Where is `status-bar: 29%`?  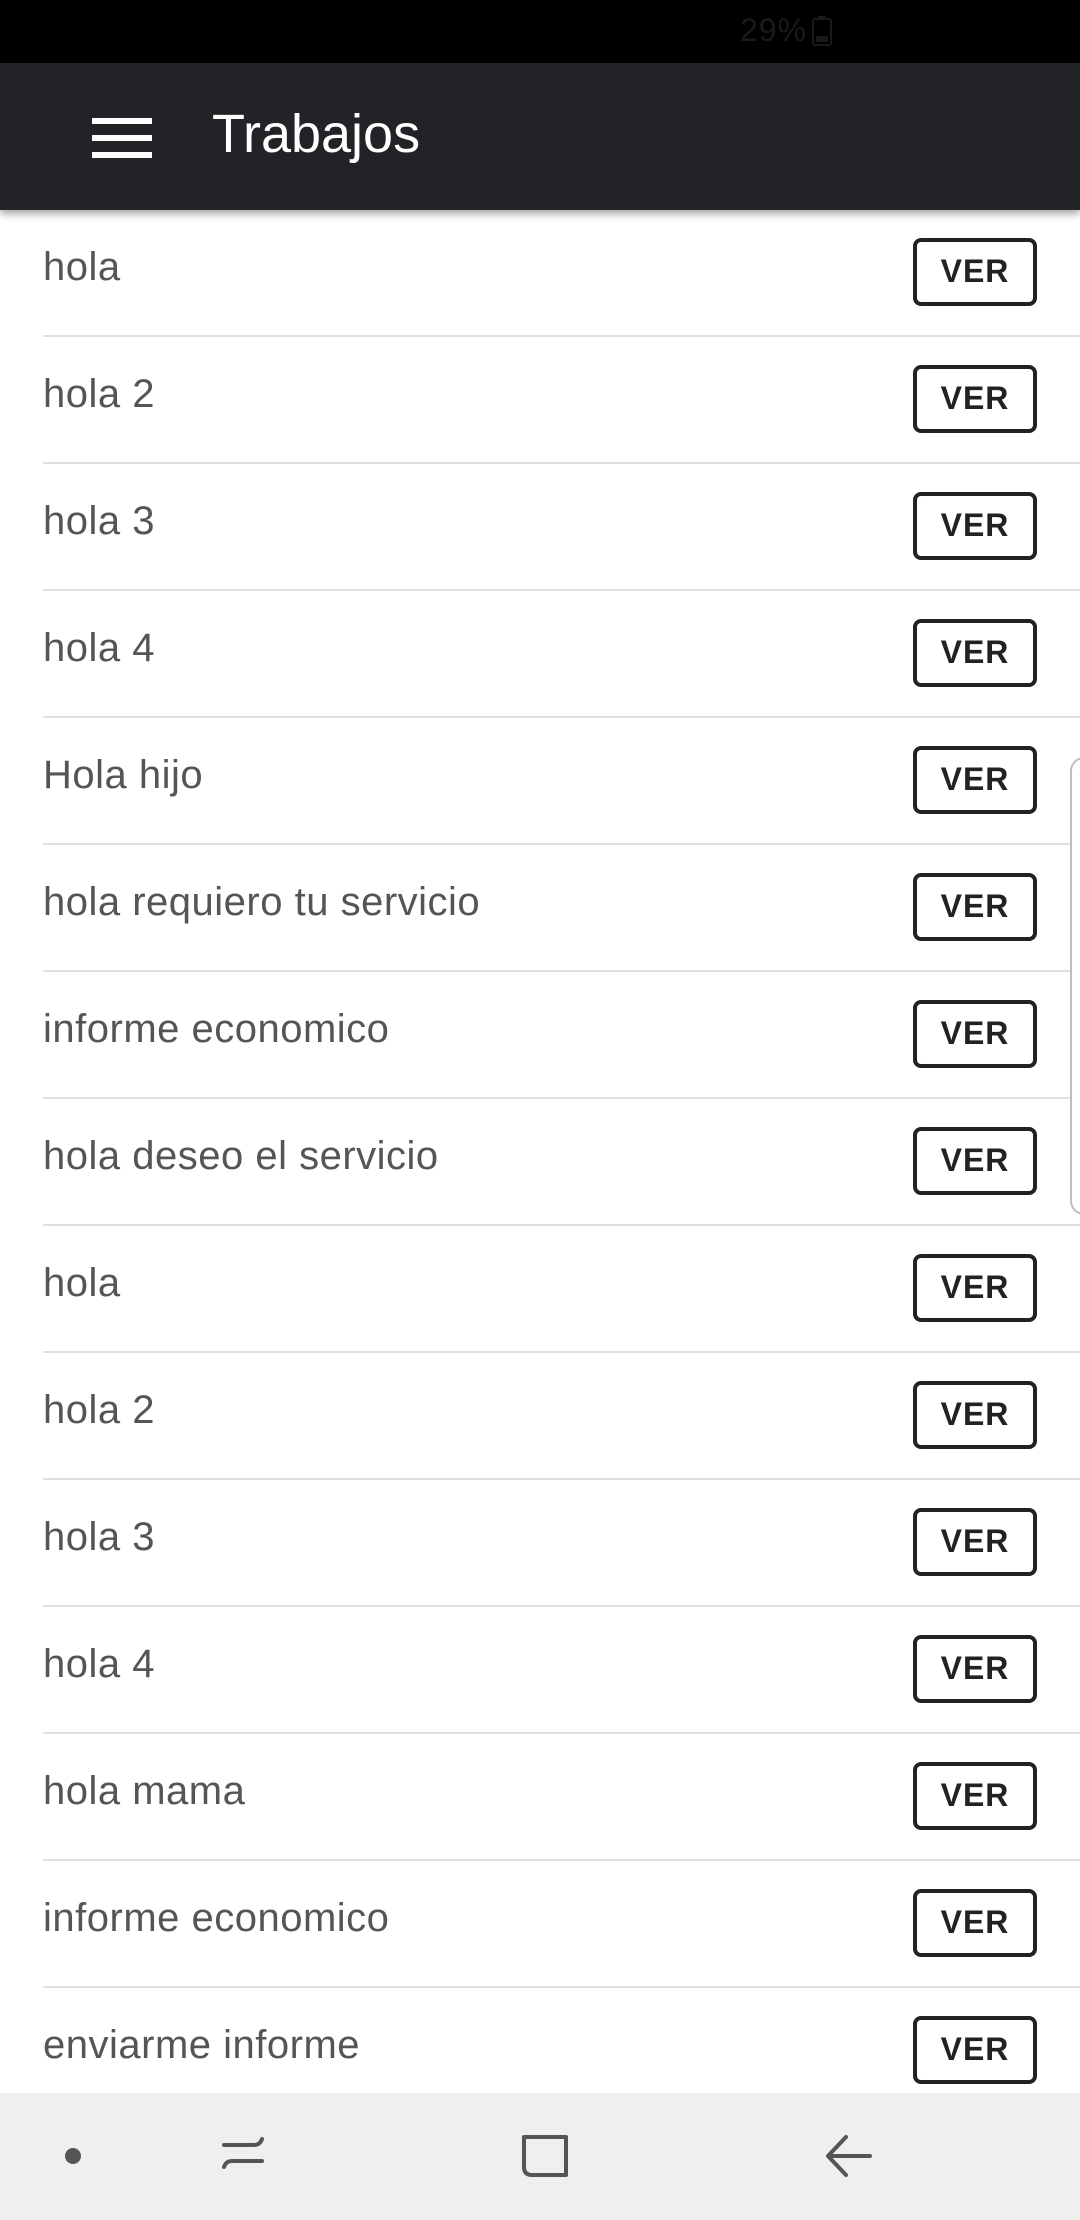
status-bar: 29% is located at coordinates (540, 31).